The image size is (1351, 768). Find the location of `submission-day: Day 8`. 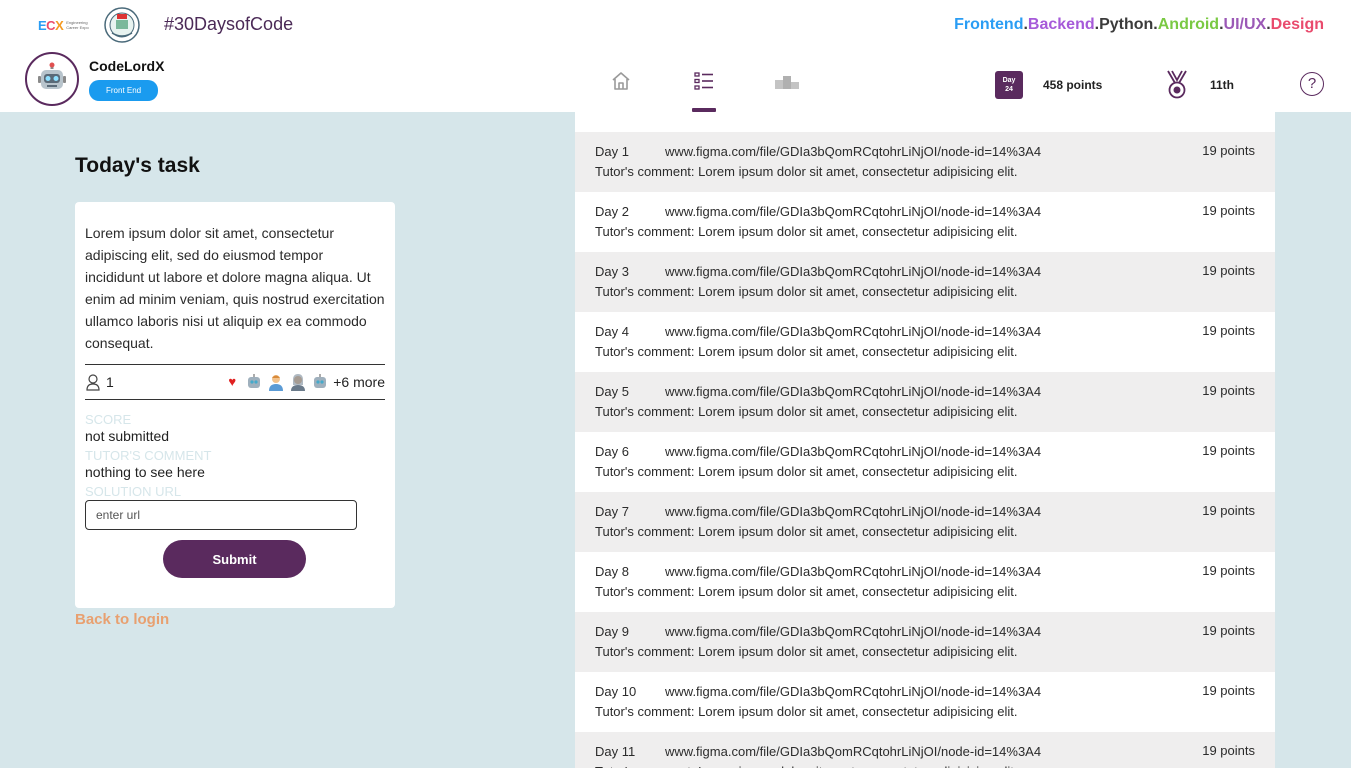

submission-day: Day 8 is located at coordinates (612, 571).